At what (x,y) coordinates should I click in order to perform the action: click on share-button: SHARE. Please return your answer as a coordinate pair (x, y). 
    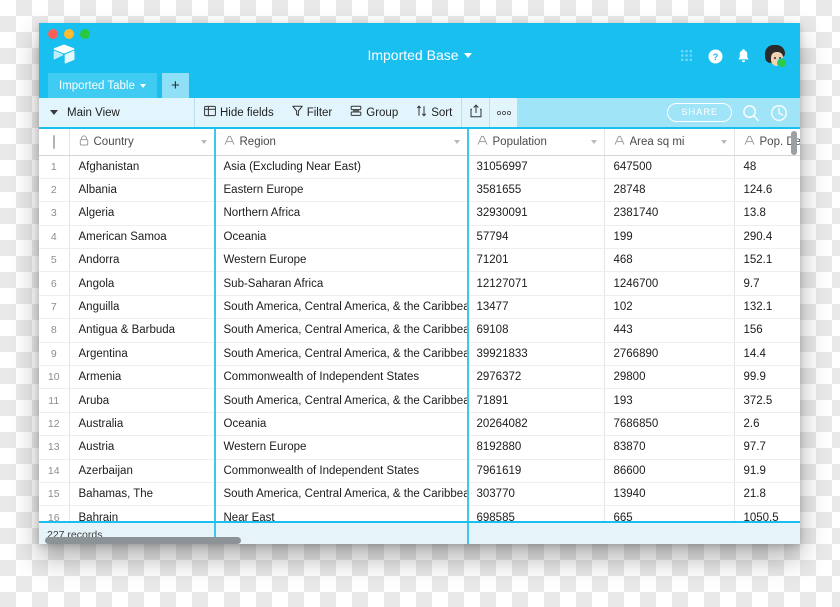
    Looking at the image, I should click on (699, 112).